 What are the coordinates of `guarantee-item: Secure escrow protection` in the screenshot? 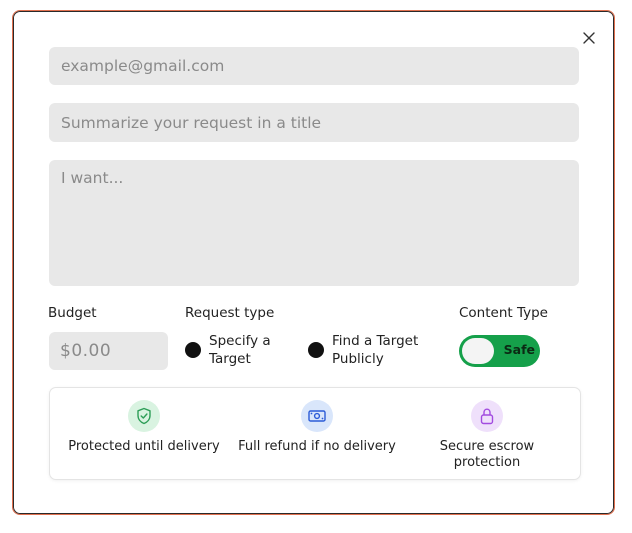 It's located at (487, 435).